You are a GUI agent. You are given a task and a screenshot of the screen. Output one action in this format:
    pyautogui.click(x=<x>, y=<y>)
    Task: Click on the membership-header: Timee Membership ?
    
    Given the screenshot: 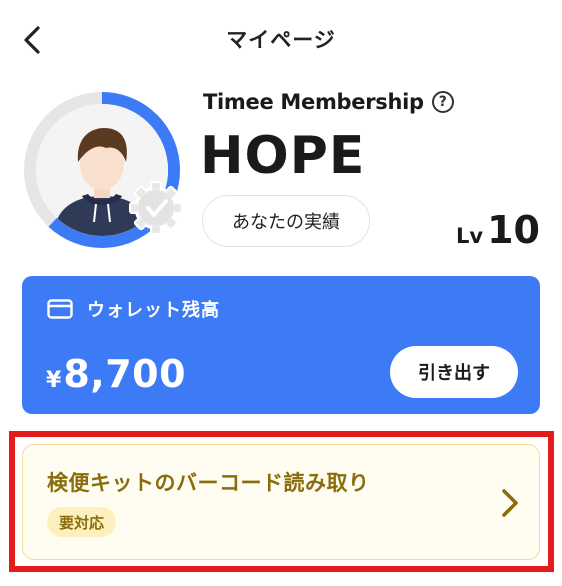 What is the action you would take?
    pyautogui.click(x=328, y=102)
    